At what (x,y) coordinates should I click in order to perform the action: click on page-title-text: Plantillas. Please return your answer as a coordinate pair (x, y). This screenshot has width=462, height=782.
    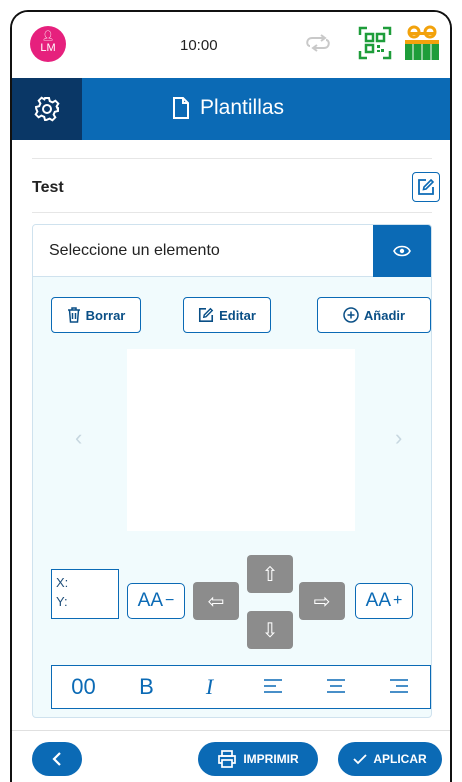
    Looking at the image, I should click on (242, 107).